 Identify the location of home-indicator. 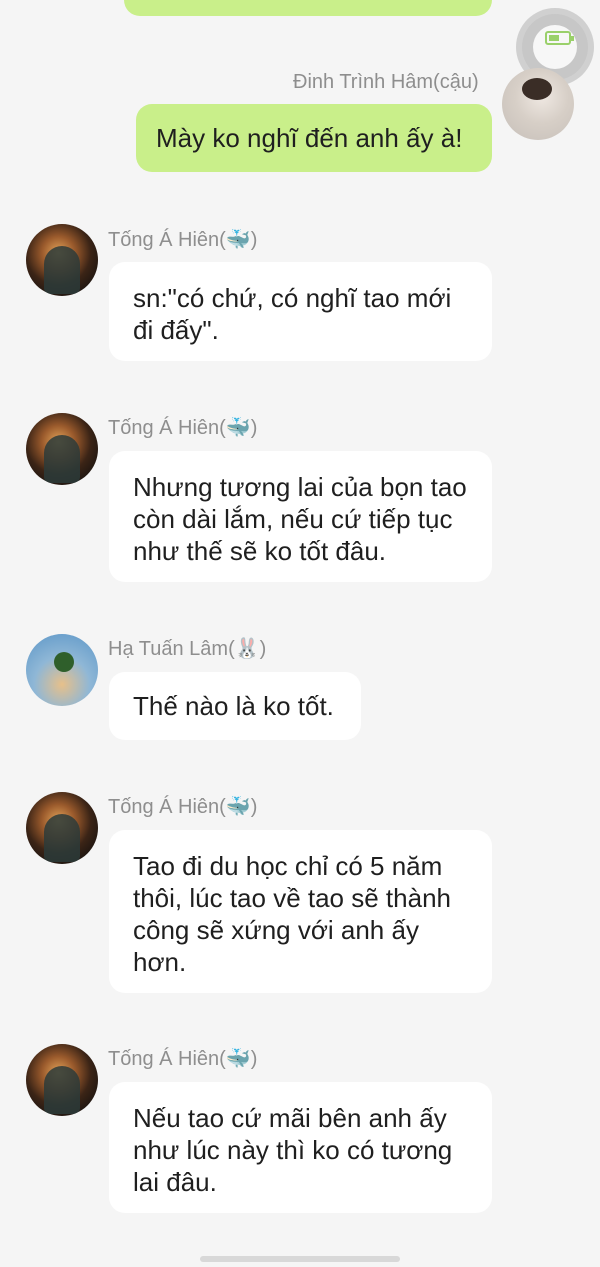
(300, 1259).